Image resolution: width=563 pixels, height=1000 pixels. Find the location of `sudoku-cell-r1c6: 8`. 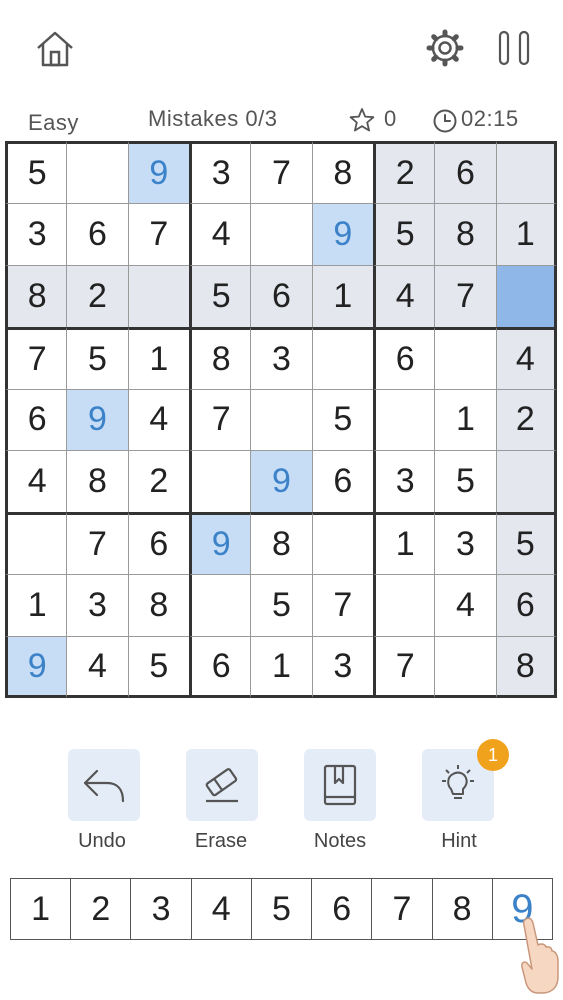

sudoku-cell-r1c6: 8 is located at coordinates (342, 172).